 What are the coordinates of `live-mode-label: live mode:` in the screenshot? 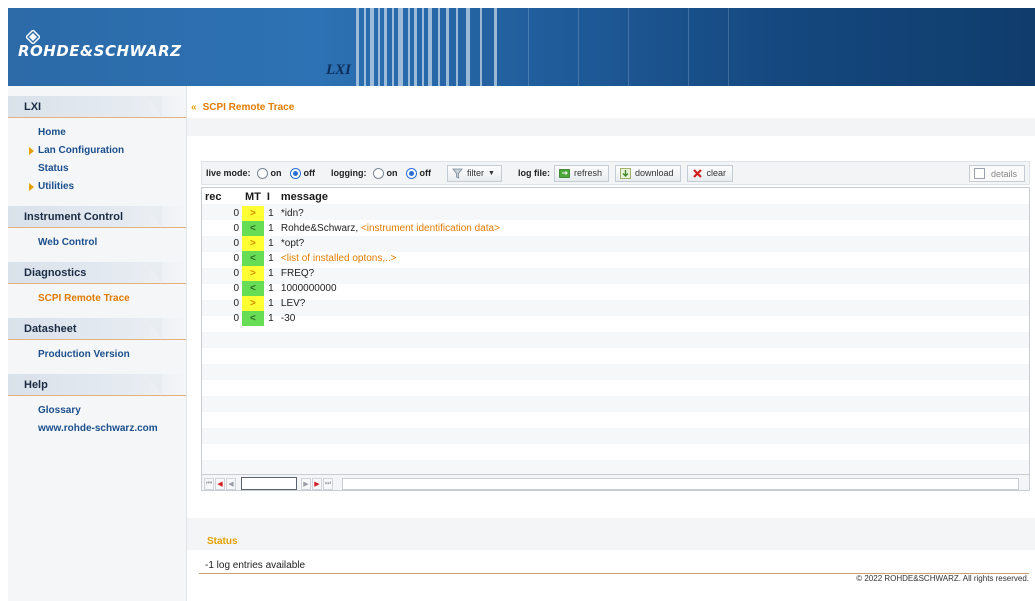 It's located at (228, 173).